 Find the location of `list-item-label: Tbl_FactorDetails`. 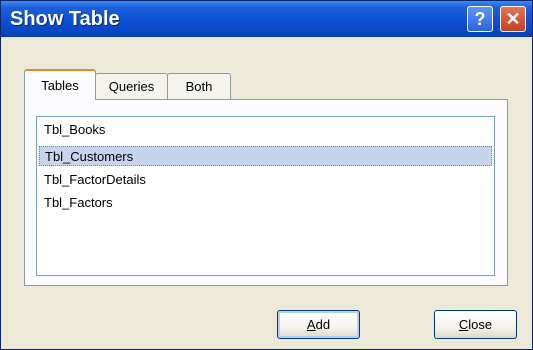

list-item-label: Tbl_FactorDetails is located at coordinates (95, 179).